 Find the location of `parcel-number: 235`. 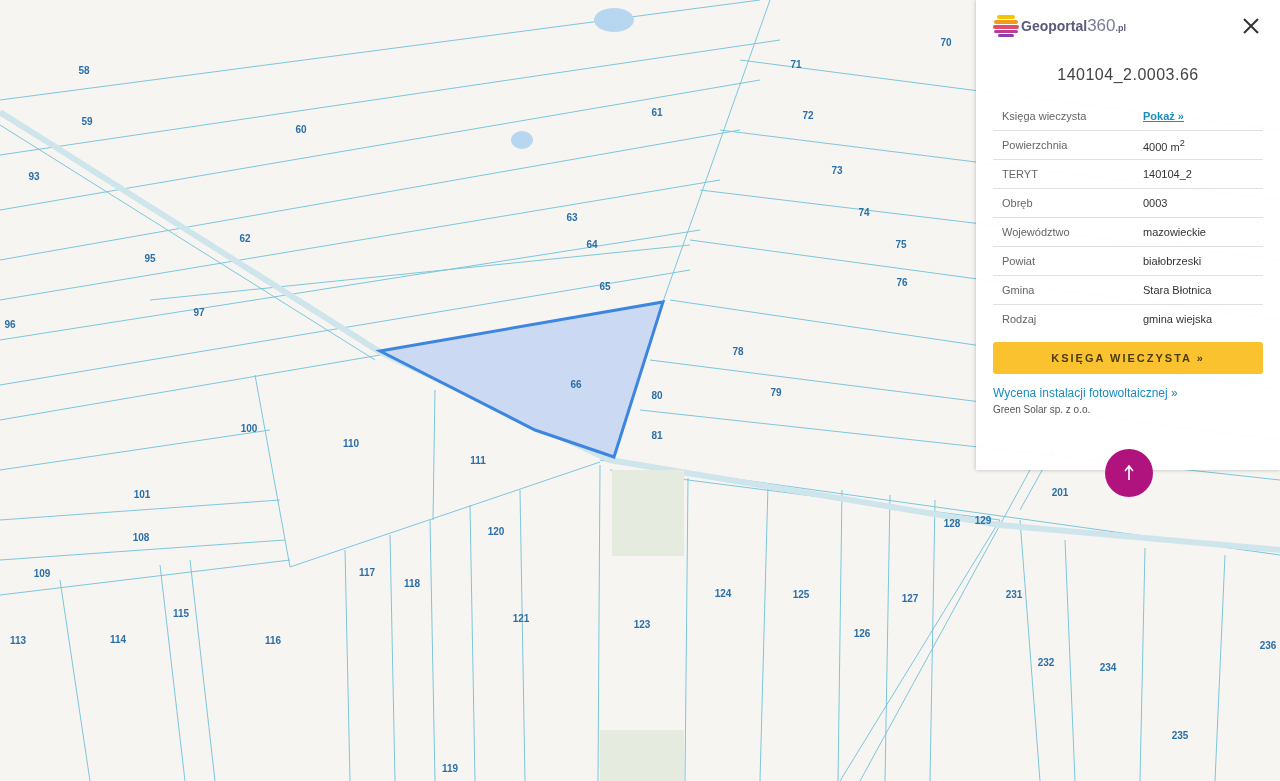

parcel-number: 235 is located at coordinates (1180, 735).